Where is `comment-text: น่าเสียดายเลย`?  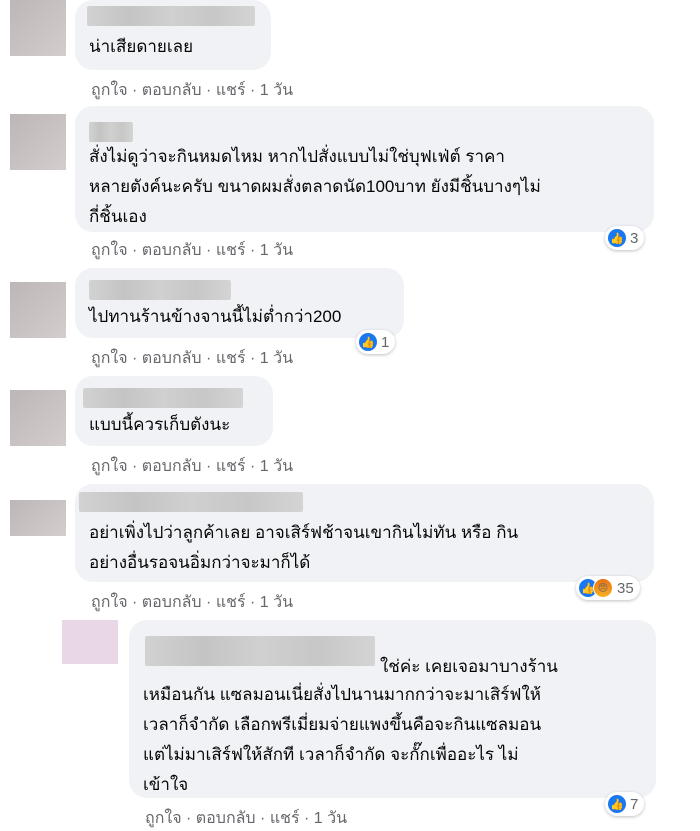
comment-text: น่าเสียดายเลย is located at coordinates (141, 46).